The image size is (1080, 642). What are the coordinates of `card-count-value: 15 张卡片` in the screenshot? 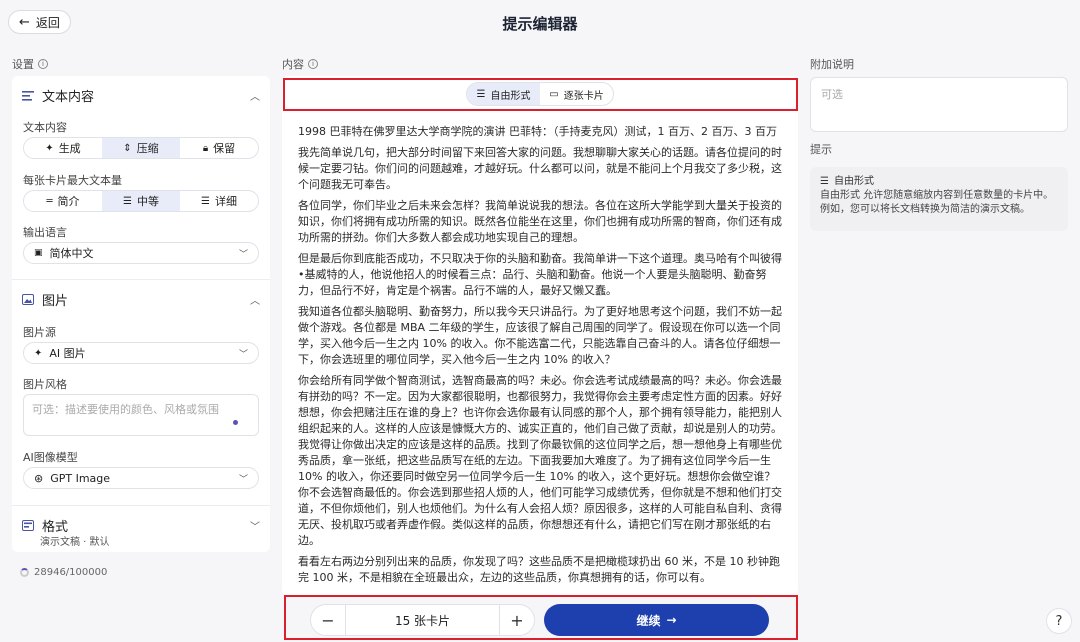 It's located at (422, 620).